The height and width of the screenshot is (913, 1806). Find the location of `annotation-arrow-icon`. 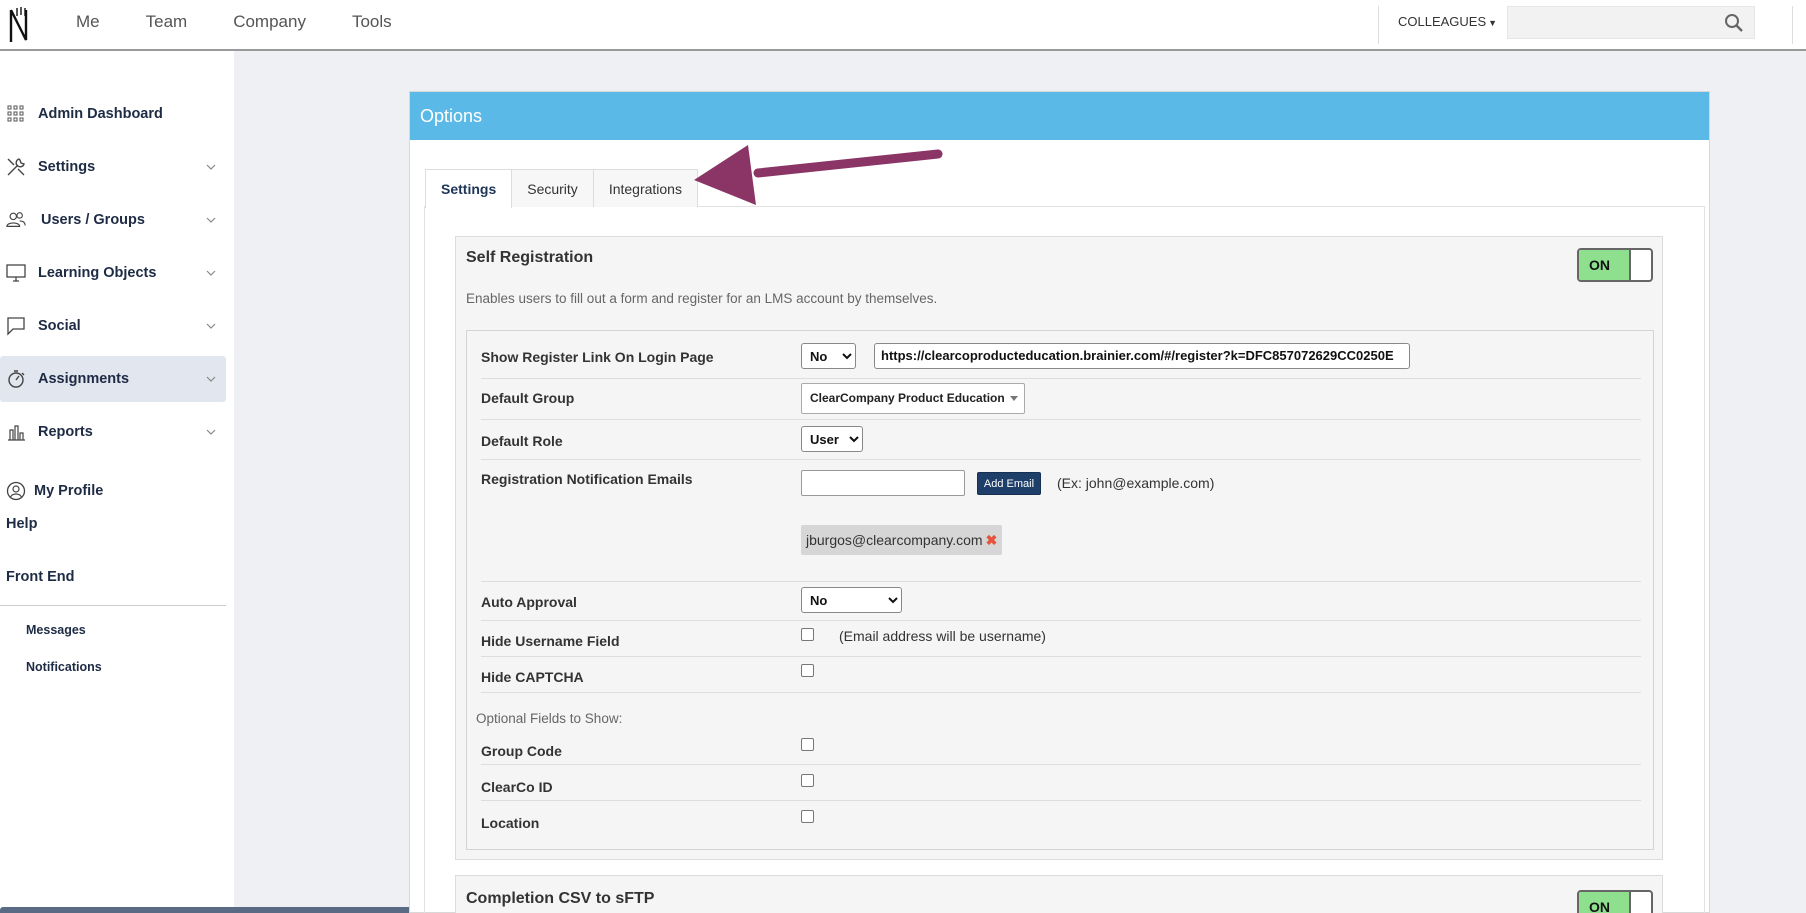

annotation-arrow-icon is located at coordinates (818, 175).